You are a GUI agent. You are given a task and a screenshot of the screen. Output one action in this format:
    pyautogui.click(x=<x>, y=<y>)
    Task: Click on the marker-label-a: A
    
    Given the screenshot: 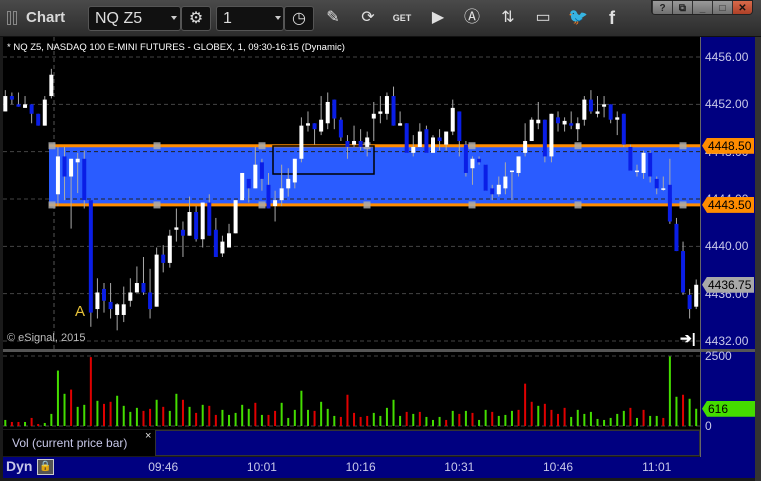 What is the action you would take?
    pyautogui.click(x=80, y=311)
    